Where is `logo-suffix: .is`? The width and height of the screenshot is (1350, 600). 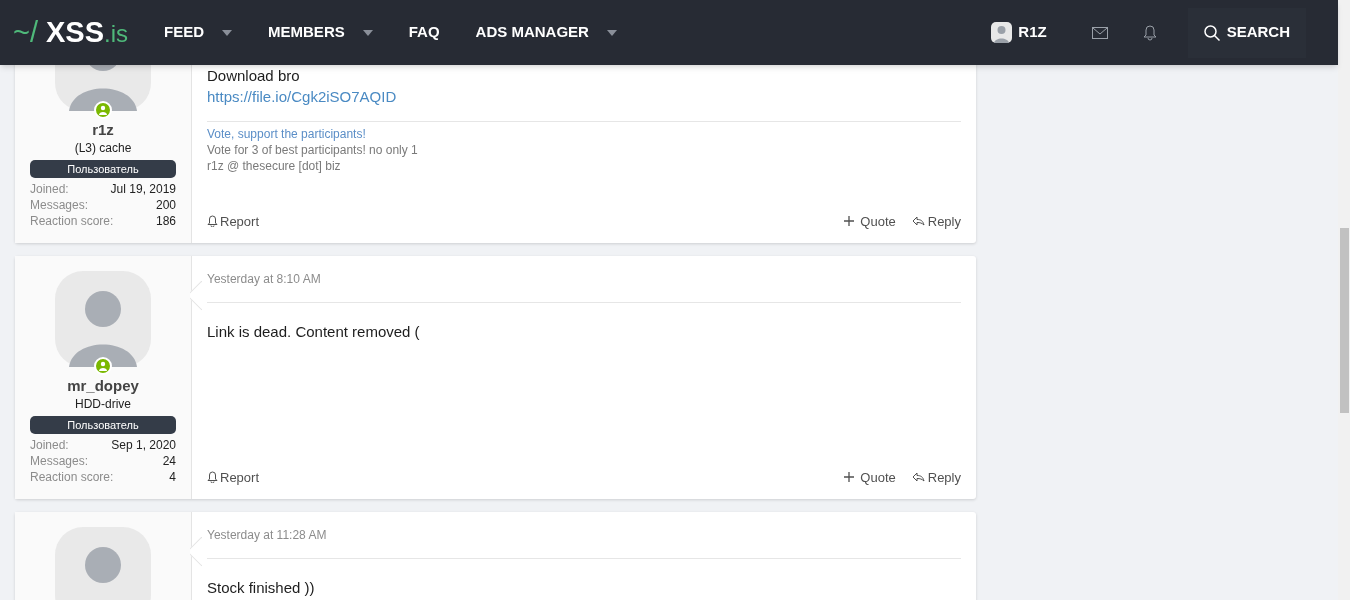
logo-suffix: .is is located at coordinates (116, 33).